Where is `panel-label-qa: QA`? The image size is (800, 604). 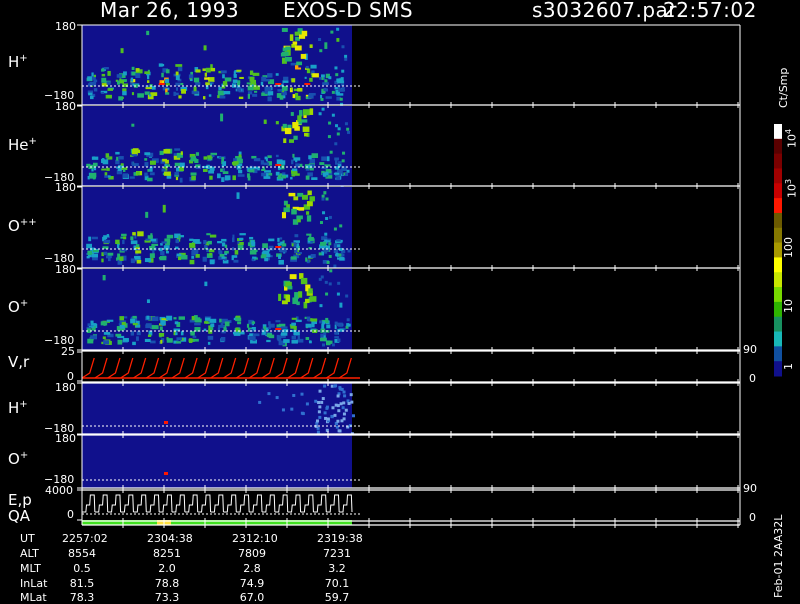 panel-label-qa: QA is located at coordinates (19, 516).